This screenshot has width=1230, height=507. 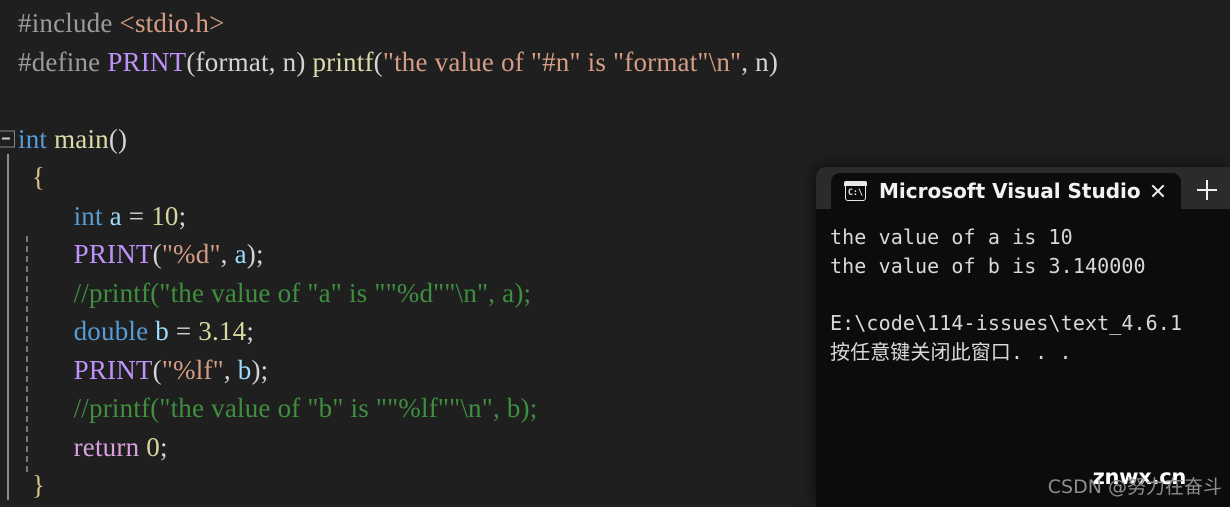 What do you see at coordinates (562, 61) in the screenshot?
I see `code-token: "the value of "#n" is "format"\n"` at bounding box center [562, 61].